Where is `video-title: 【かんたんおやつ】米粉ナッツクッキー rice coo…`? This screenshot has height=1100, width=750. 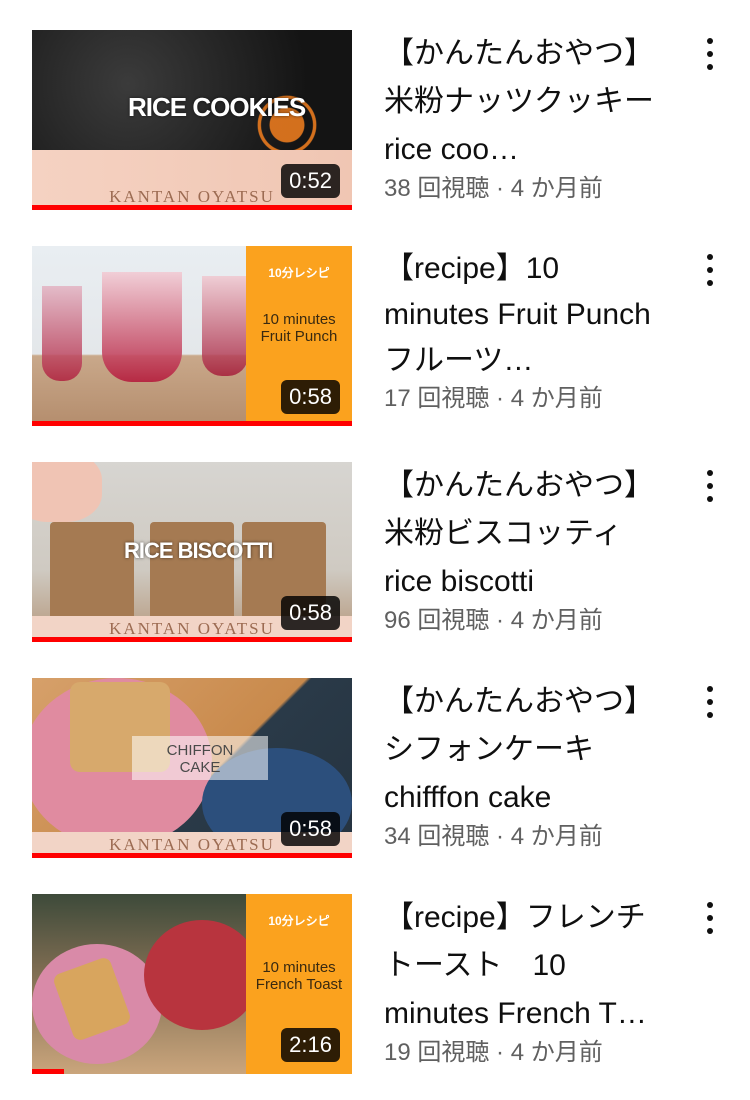 video-title: 【かんたんおやつ】米粉ナッツクッキー rice coo… is located at coordinates (524, 102).